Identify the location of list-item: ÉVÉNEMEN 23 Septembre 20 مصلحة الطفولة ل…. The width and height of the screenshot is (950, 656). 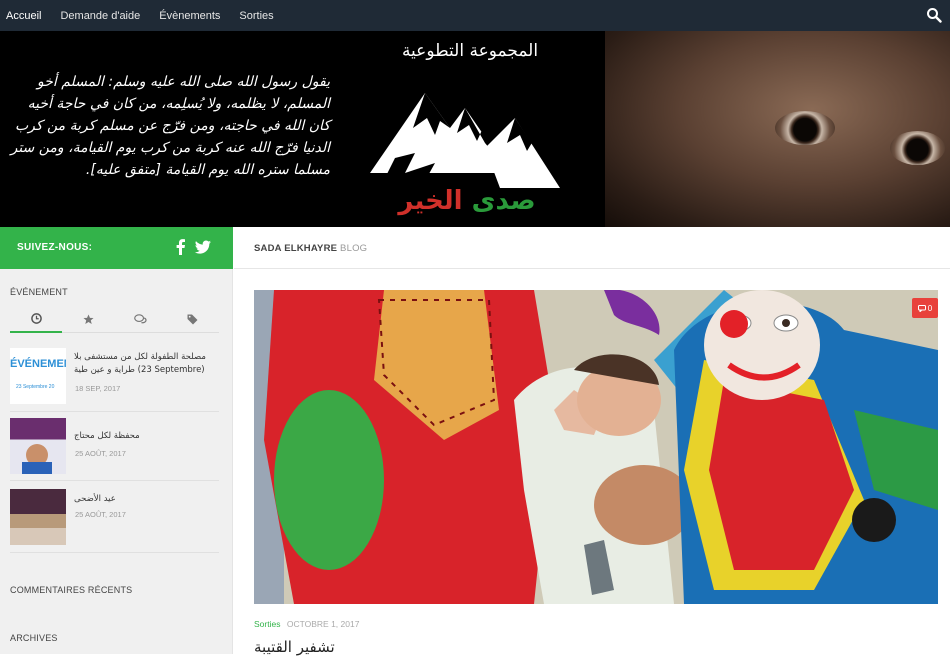
(114, 380).